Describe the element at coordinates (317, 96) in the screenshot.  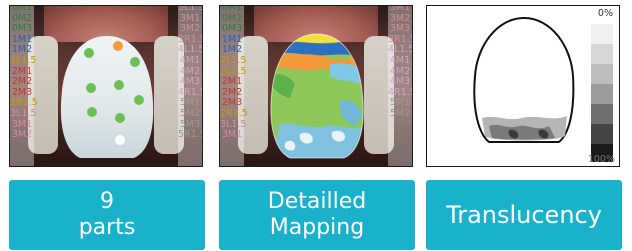
I see `shade-map-svg` at that location.